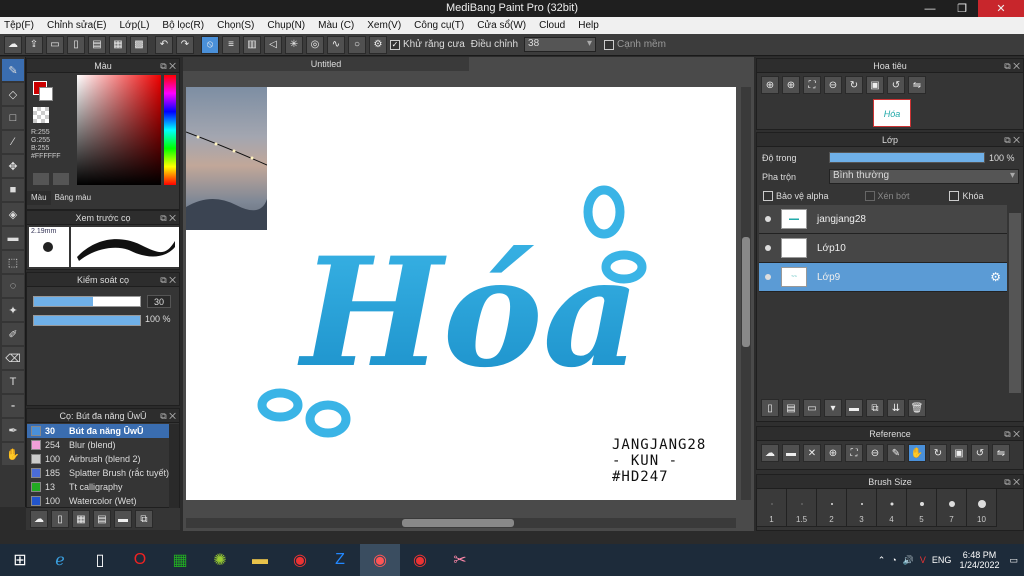  I want to click on network-icon: ◔, so click(893, 560).